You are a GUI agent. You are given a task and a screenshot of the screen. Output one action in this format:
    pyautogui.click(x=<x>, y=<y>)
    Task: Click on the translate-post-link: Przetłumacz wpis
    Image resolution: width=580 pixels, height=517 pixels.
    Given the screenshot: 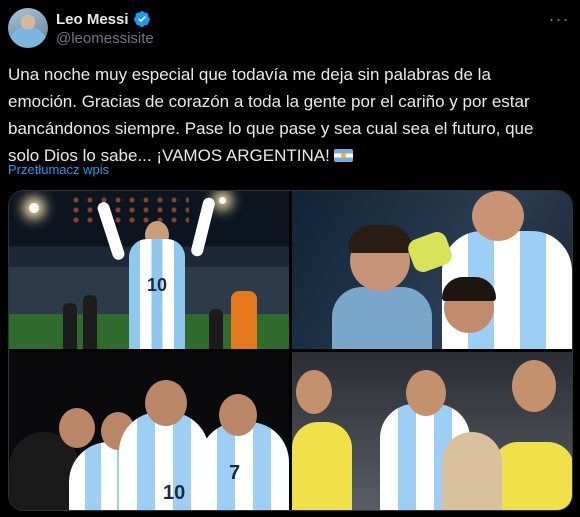 What is the action you would take?
    pyautogui.click(x=58, y=169)
    